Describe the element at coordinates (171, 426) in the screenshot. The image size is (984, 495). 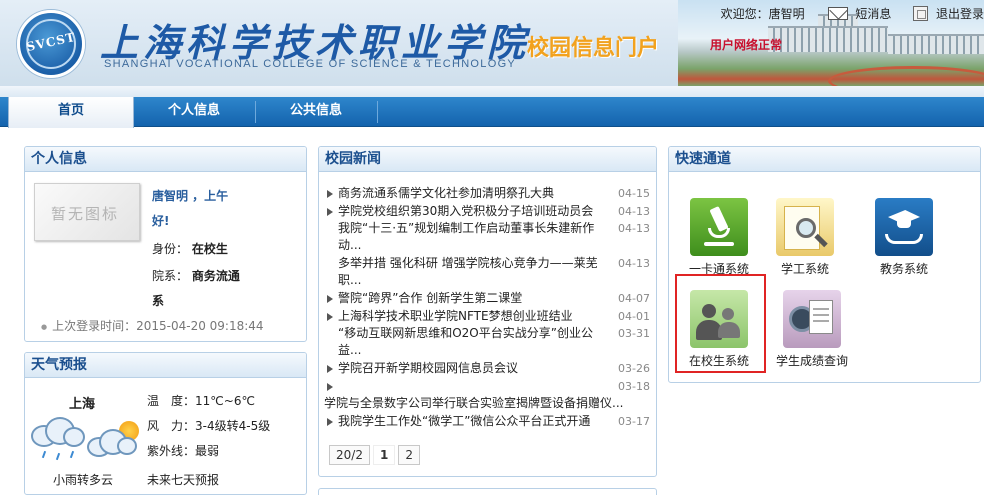
I see `wind-label: 风 力：` at that location.